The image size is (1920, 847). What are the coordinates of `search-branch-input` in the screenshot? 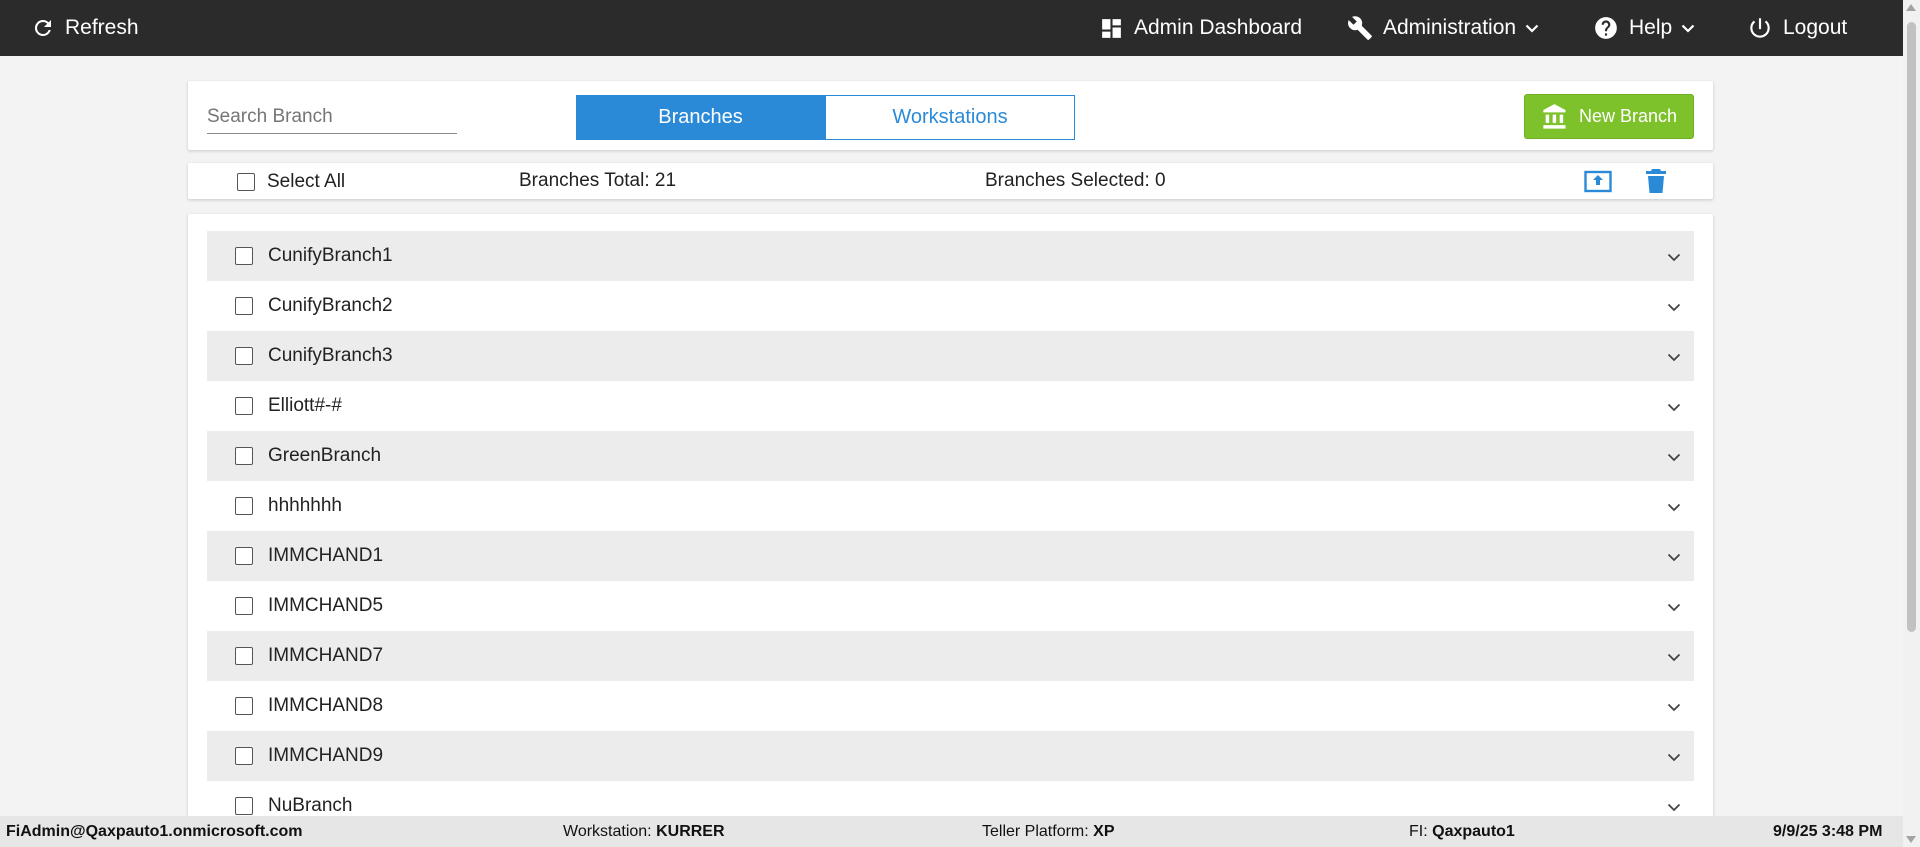 It's located at (332, 117).